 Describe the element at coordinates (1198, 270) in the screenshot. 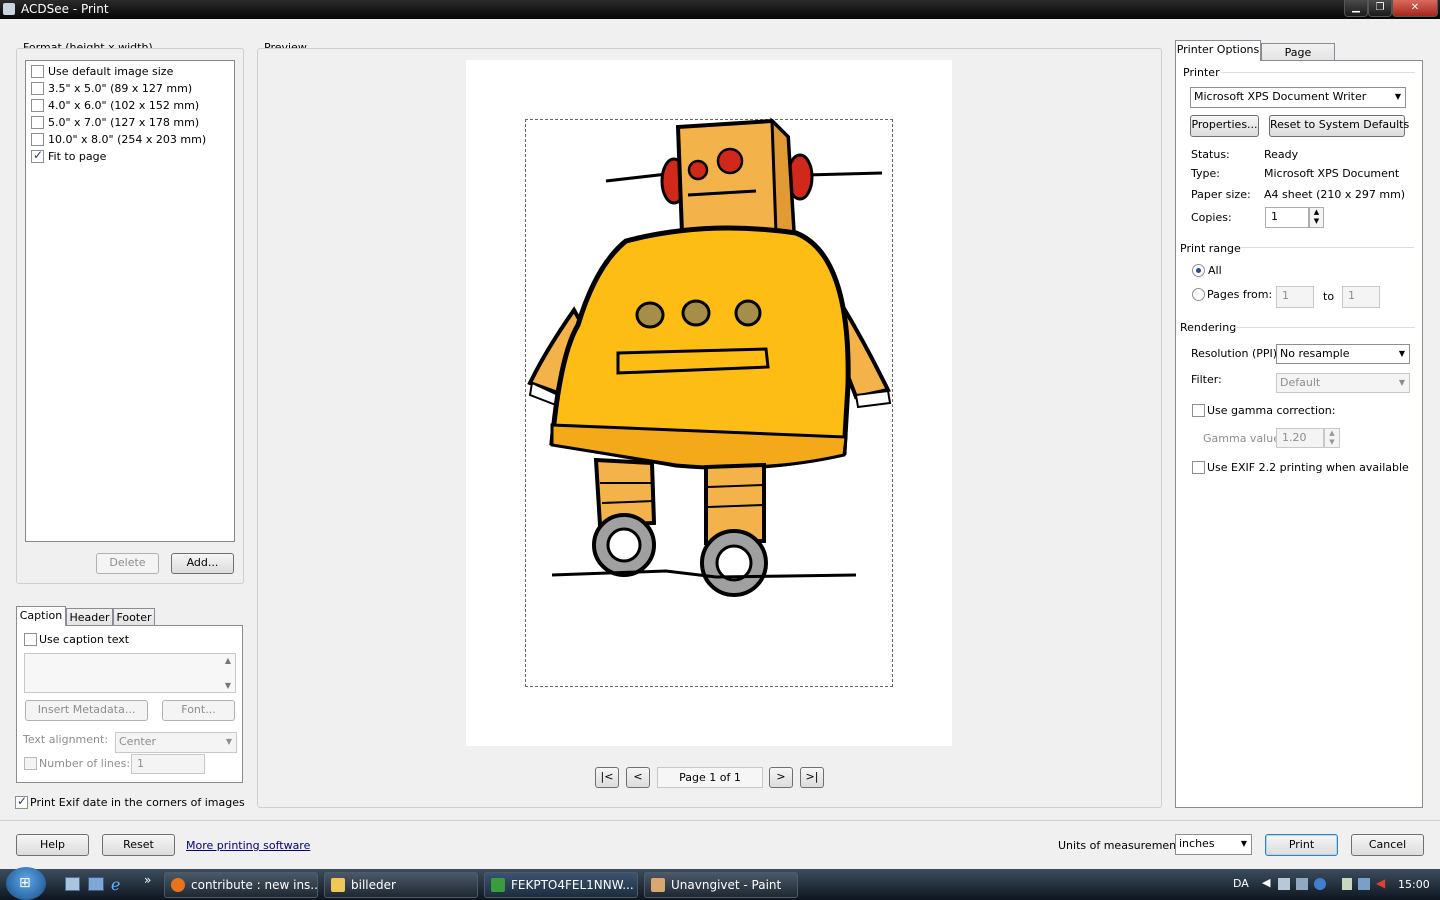

I see `print-all-radio` at that location.